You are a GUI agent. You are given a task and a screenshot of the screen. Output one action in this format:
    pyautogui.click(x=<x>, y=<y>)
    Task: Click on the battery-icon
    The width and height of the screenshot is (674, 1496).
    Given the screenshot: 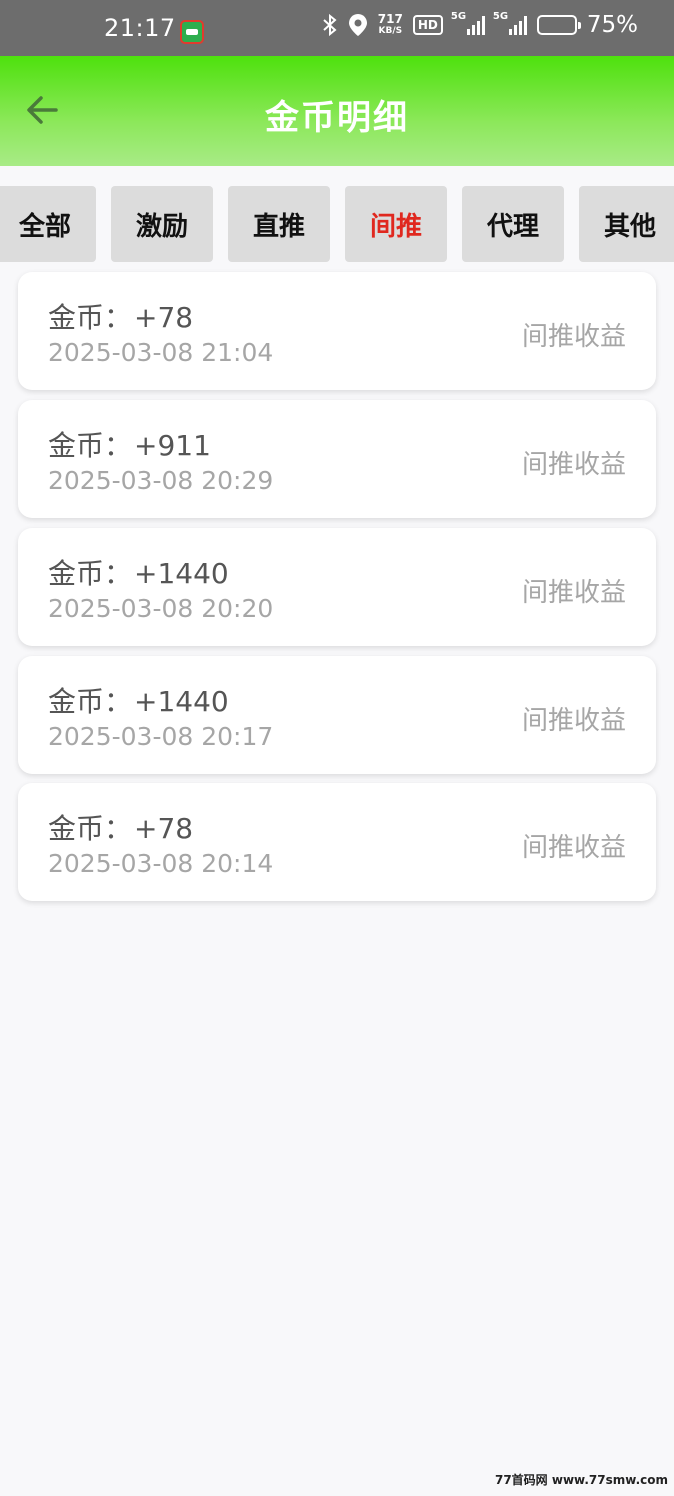 What is the action you would take?
    pyautogui.click(x=558, y=25)
    